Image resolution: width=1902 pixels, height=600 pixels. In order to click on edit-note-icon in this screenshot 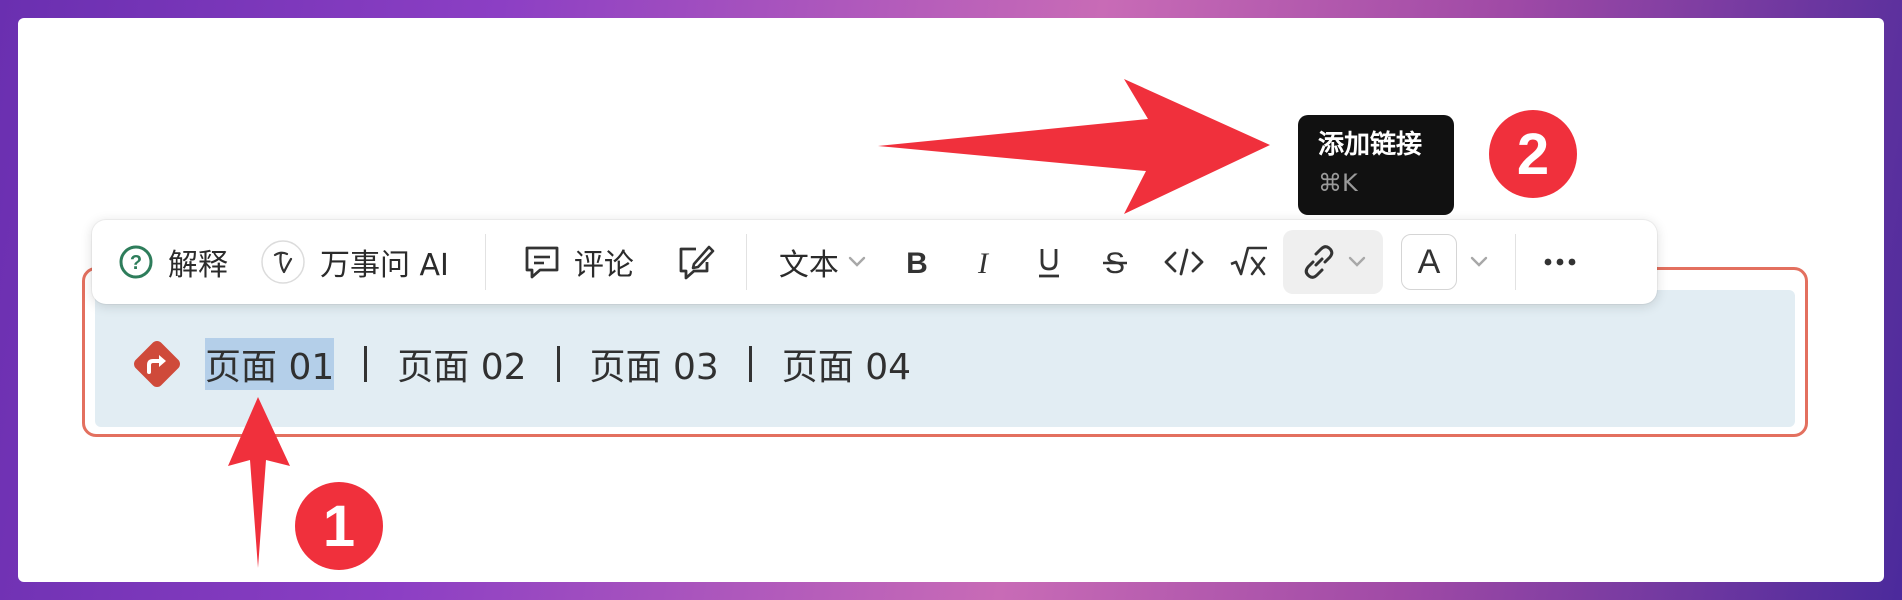, I will do `click(695, 262)`.